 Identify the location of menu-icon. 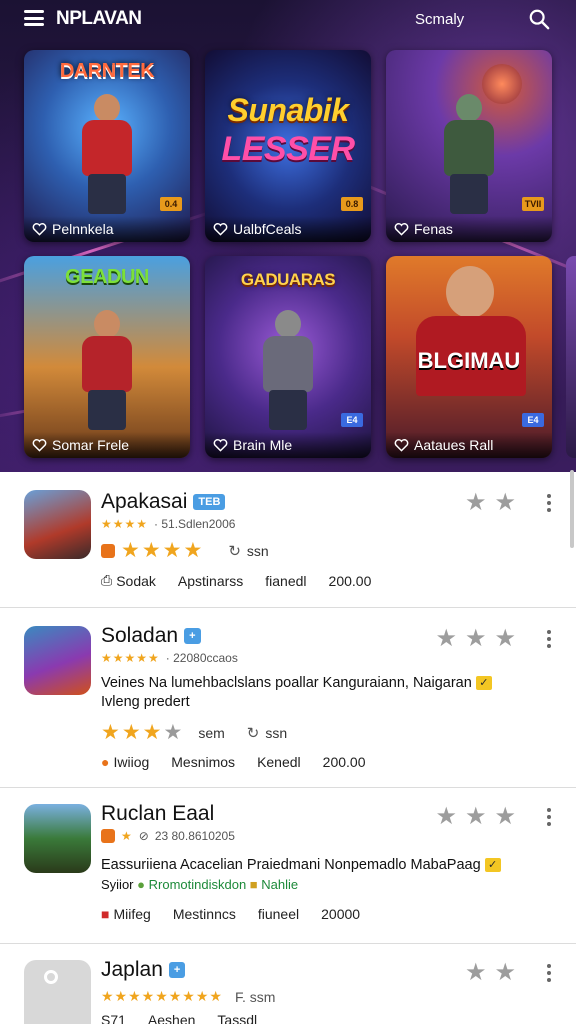
(34, 18).